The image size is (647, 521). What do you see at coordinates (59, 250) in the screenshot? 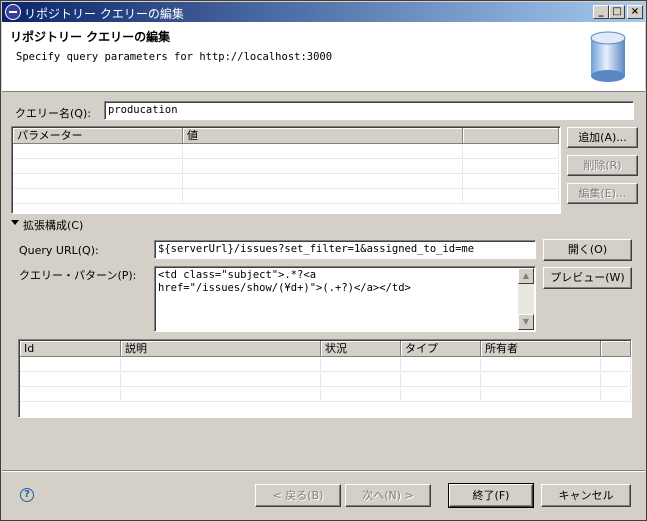
I see `query-url-label: Query URL(Q):` at bounding box center [59, 250].